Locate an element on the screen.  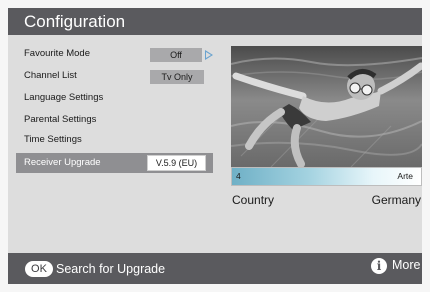
more-label: More is located at coordinates (406, 265).